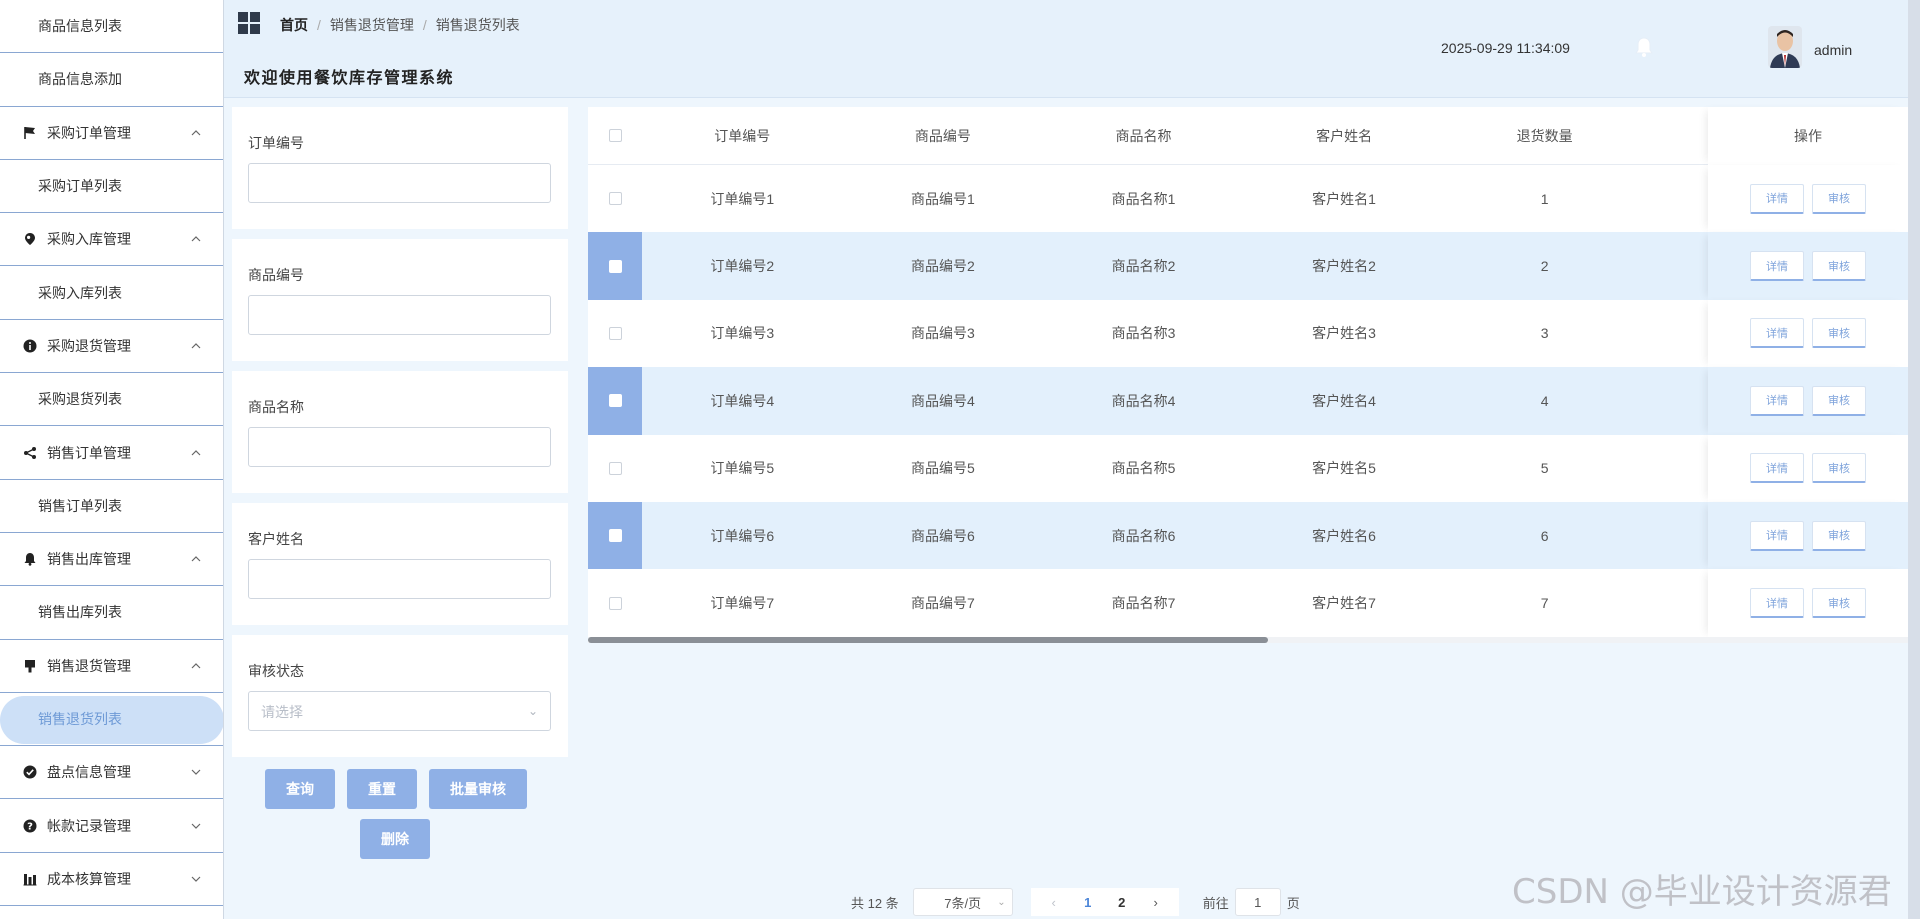  What do you see at coordinates (399, 579) in the screenshot?
I see `customer-name-input` at bounding box center [399, 579].